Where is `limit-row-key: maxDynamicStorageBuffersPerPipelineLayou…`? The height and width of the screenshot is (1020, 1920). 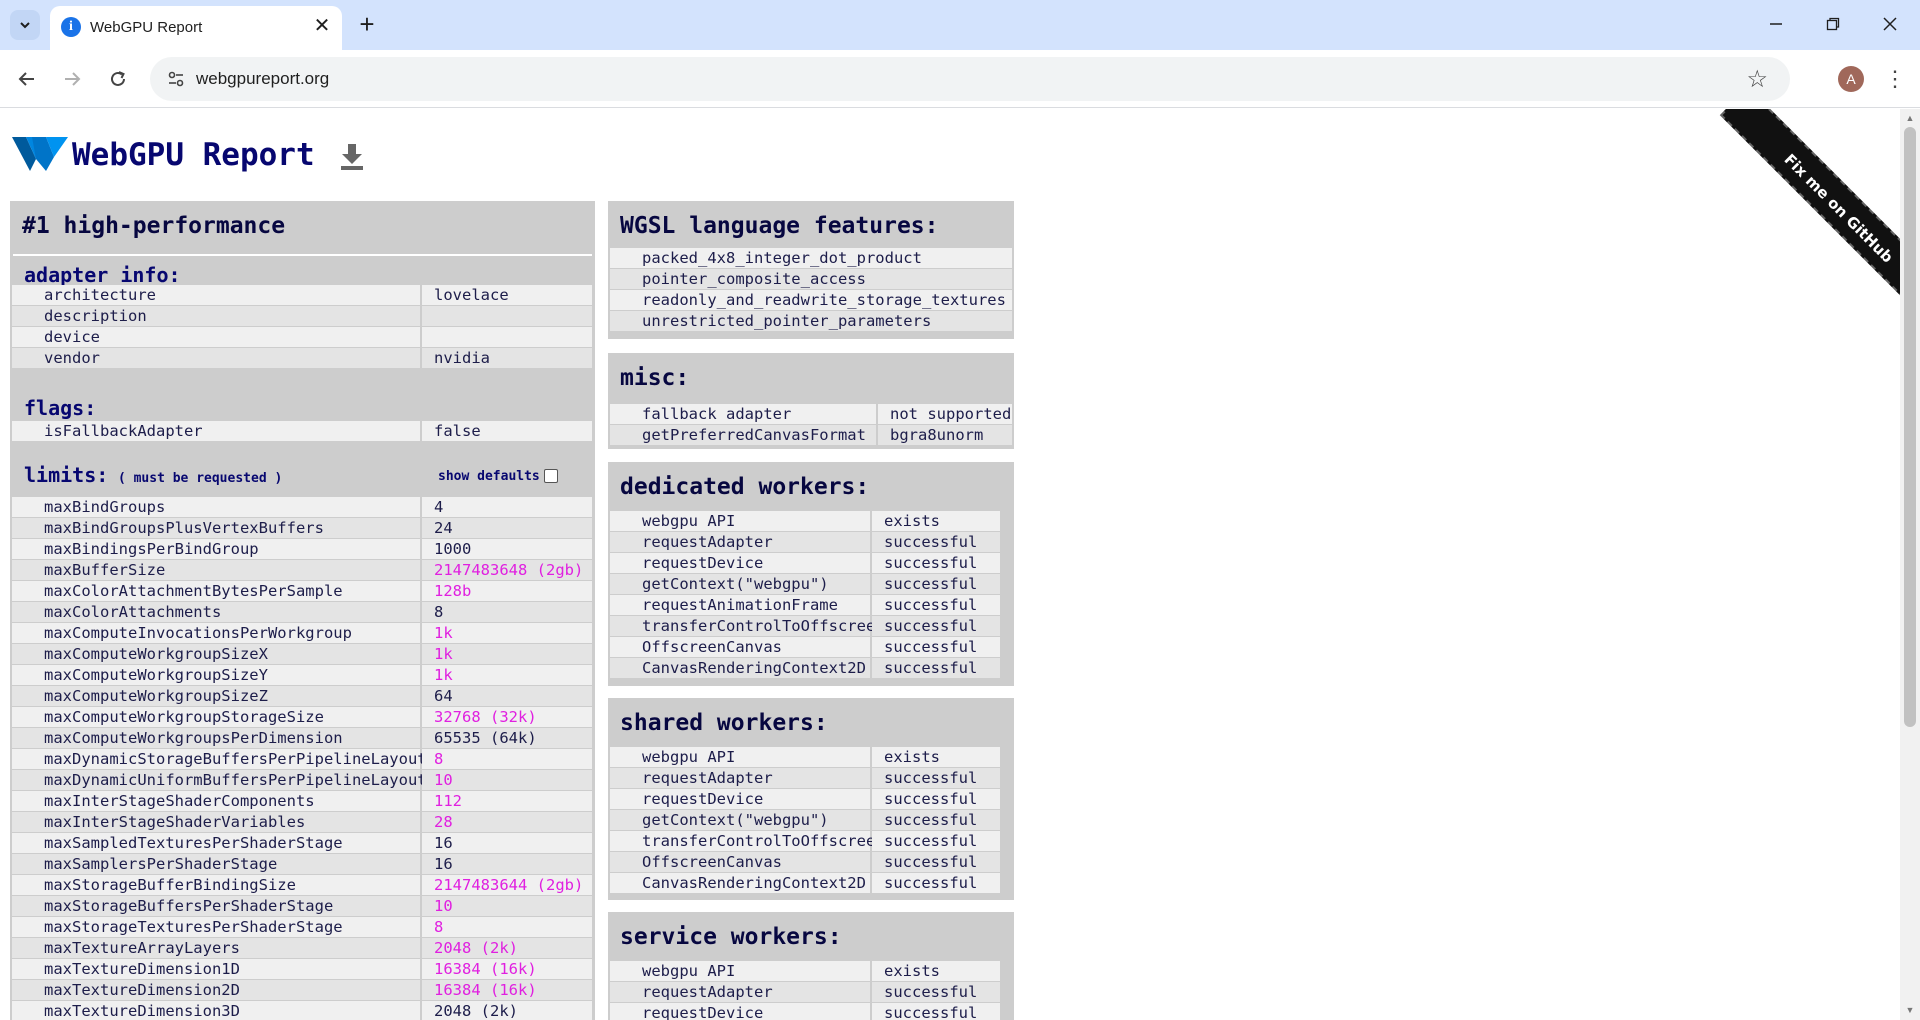
limit-row-key: maxDynamicStorageBuffersPerPipelineLayou… is located at coordinates (219, 759).